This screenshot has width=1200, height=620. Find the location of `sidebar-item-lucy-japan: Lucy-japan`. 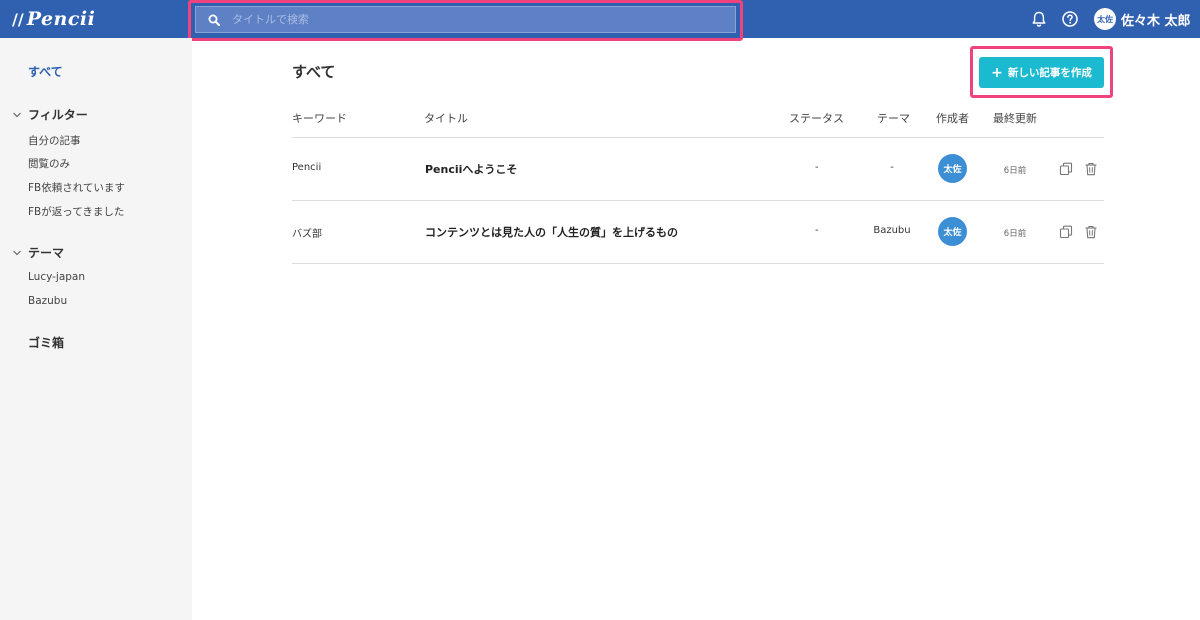

sidebar-item-lucy-japan: Lucy-japan is located at coordinates (56, 277).